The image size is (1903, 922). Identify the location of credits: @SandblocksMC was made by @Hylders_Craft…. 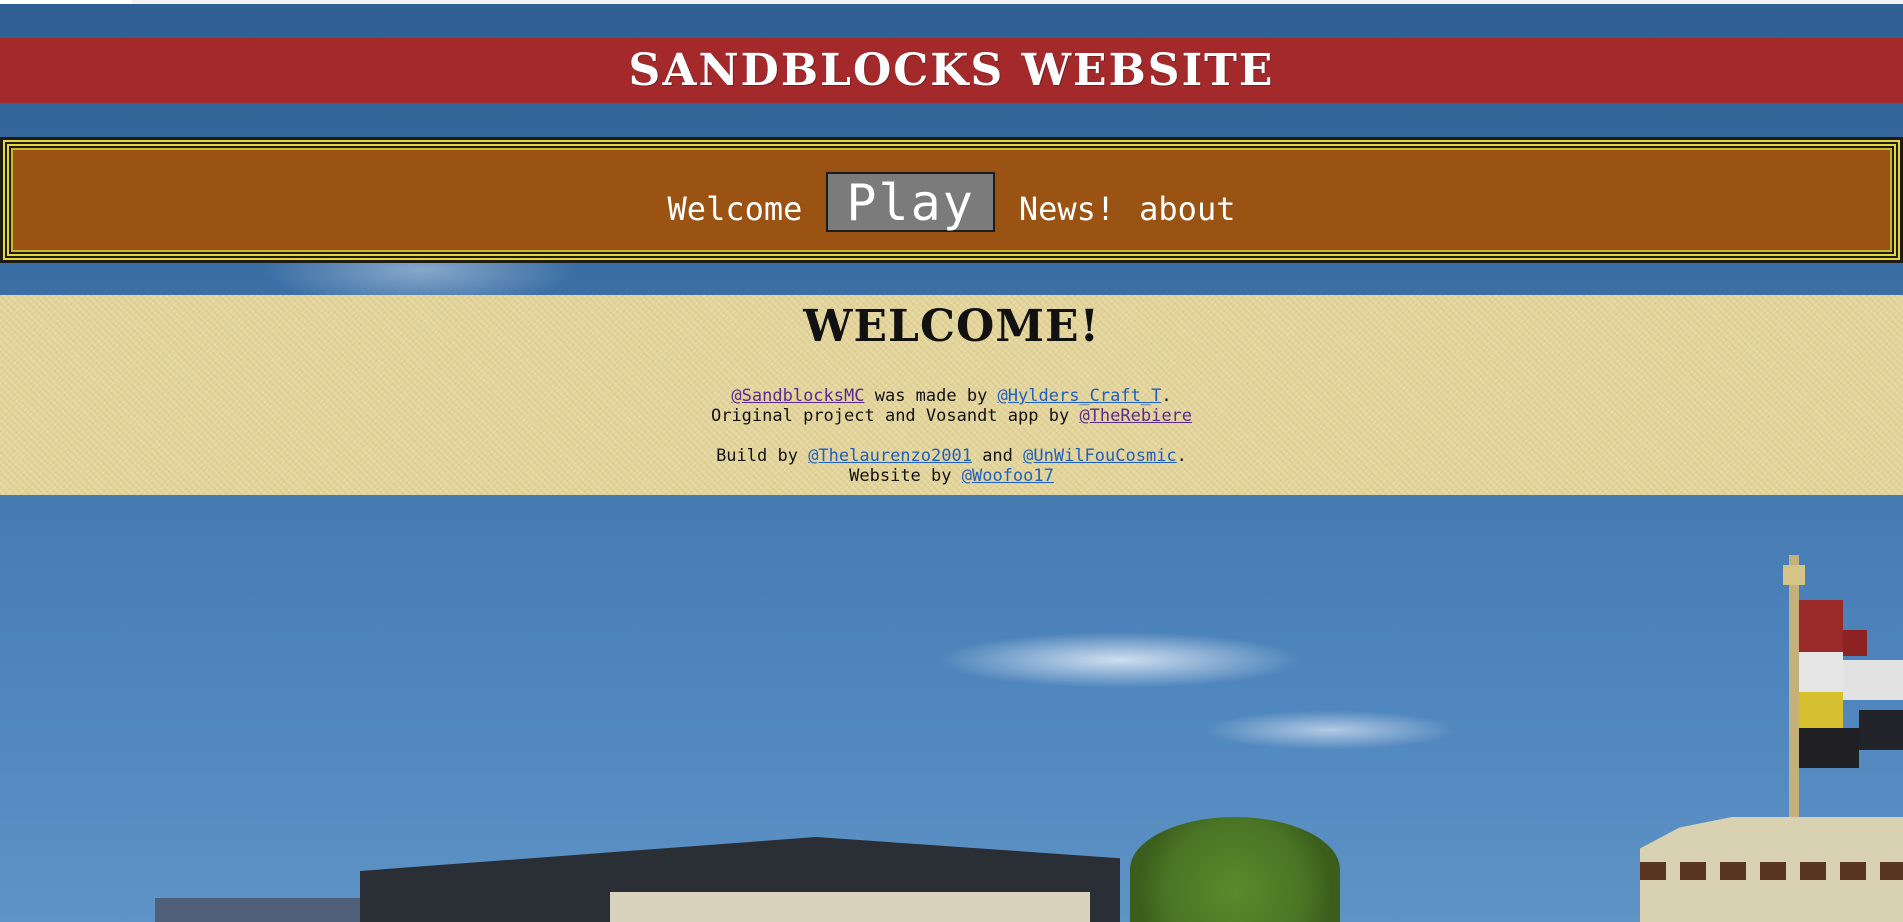
(951, 436).